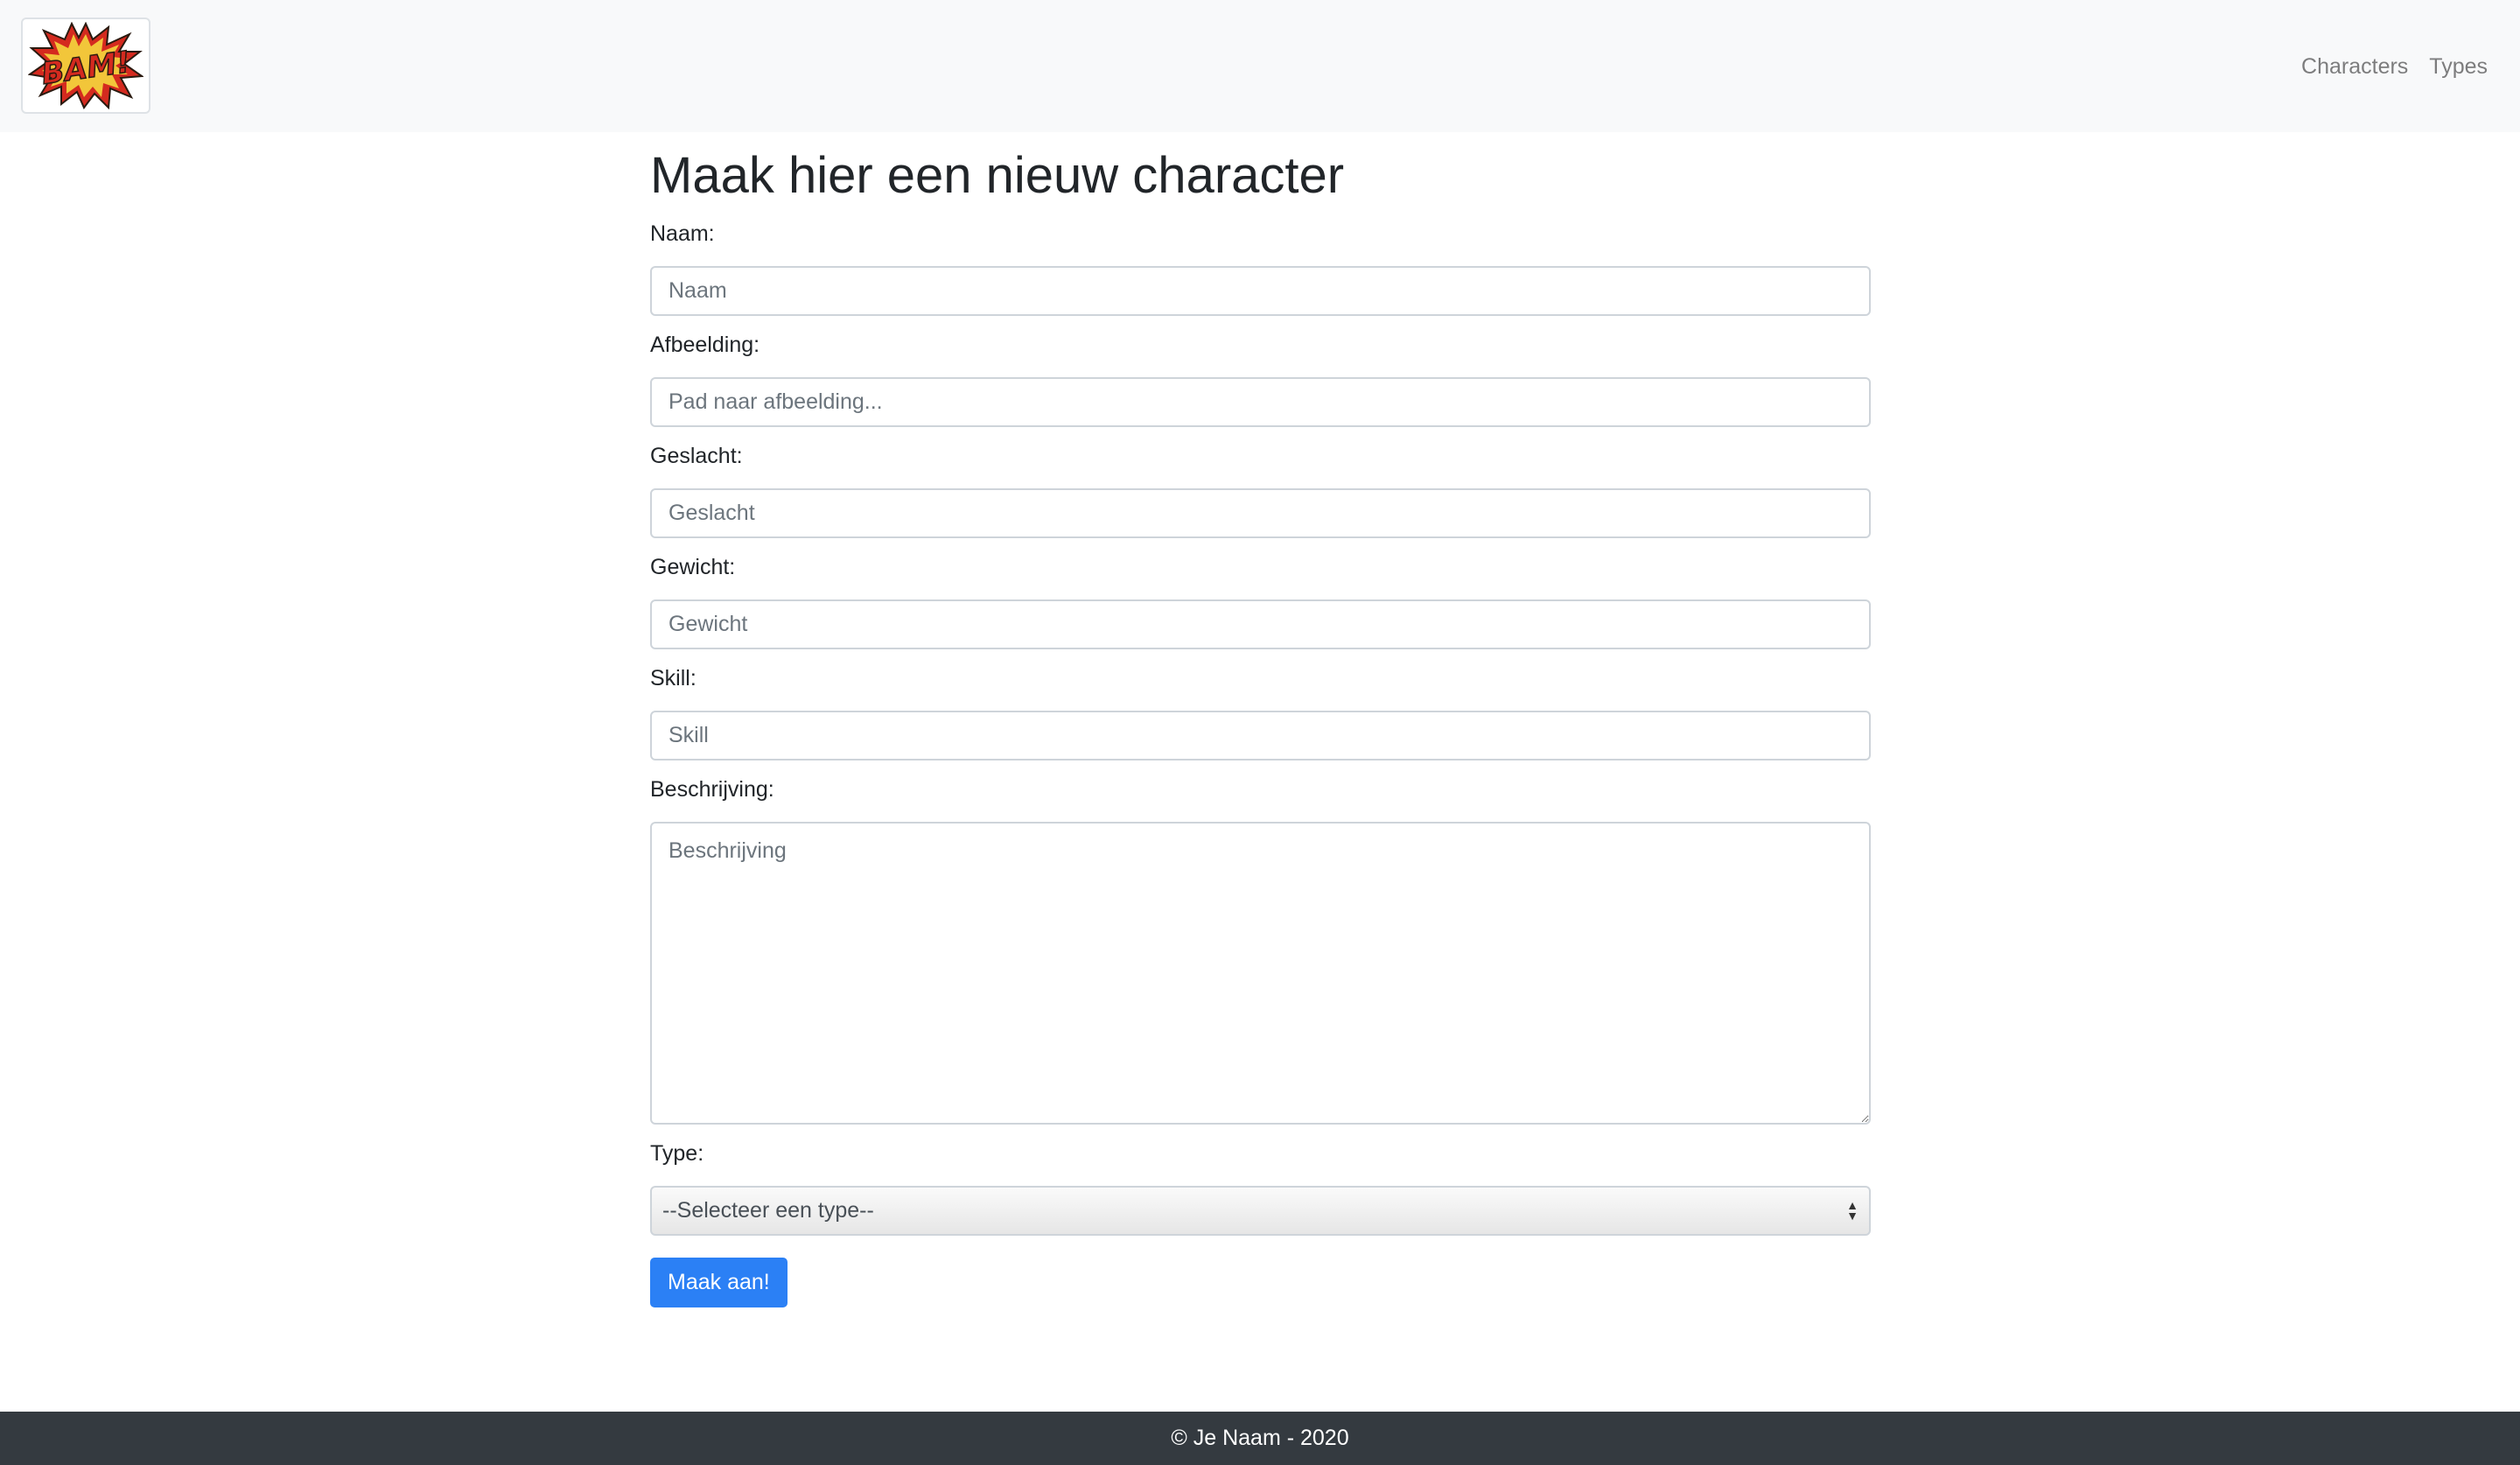 The height and width of the screenshot is (1465, 2520). I want to click on form-group-type: Type: --Selecteer een type-- ▲ ▼, so click(1260, 1186).